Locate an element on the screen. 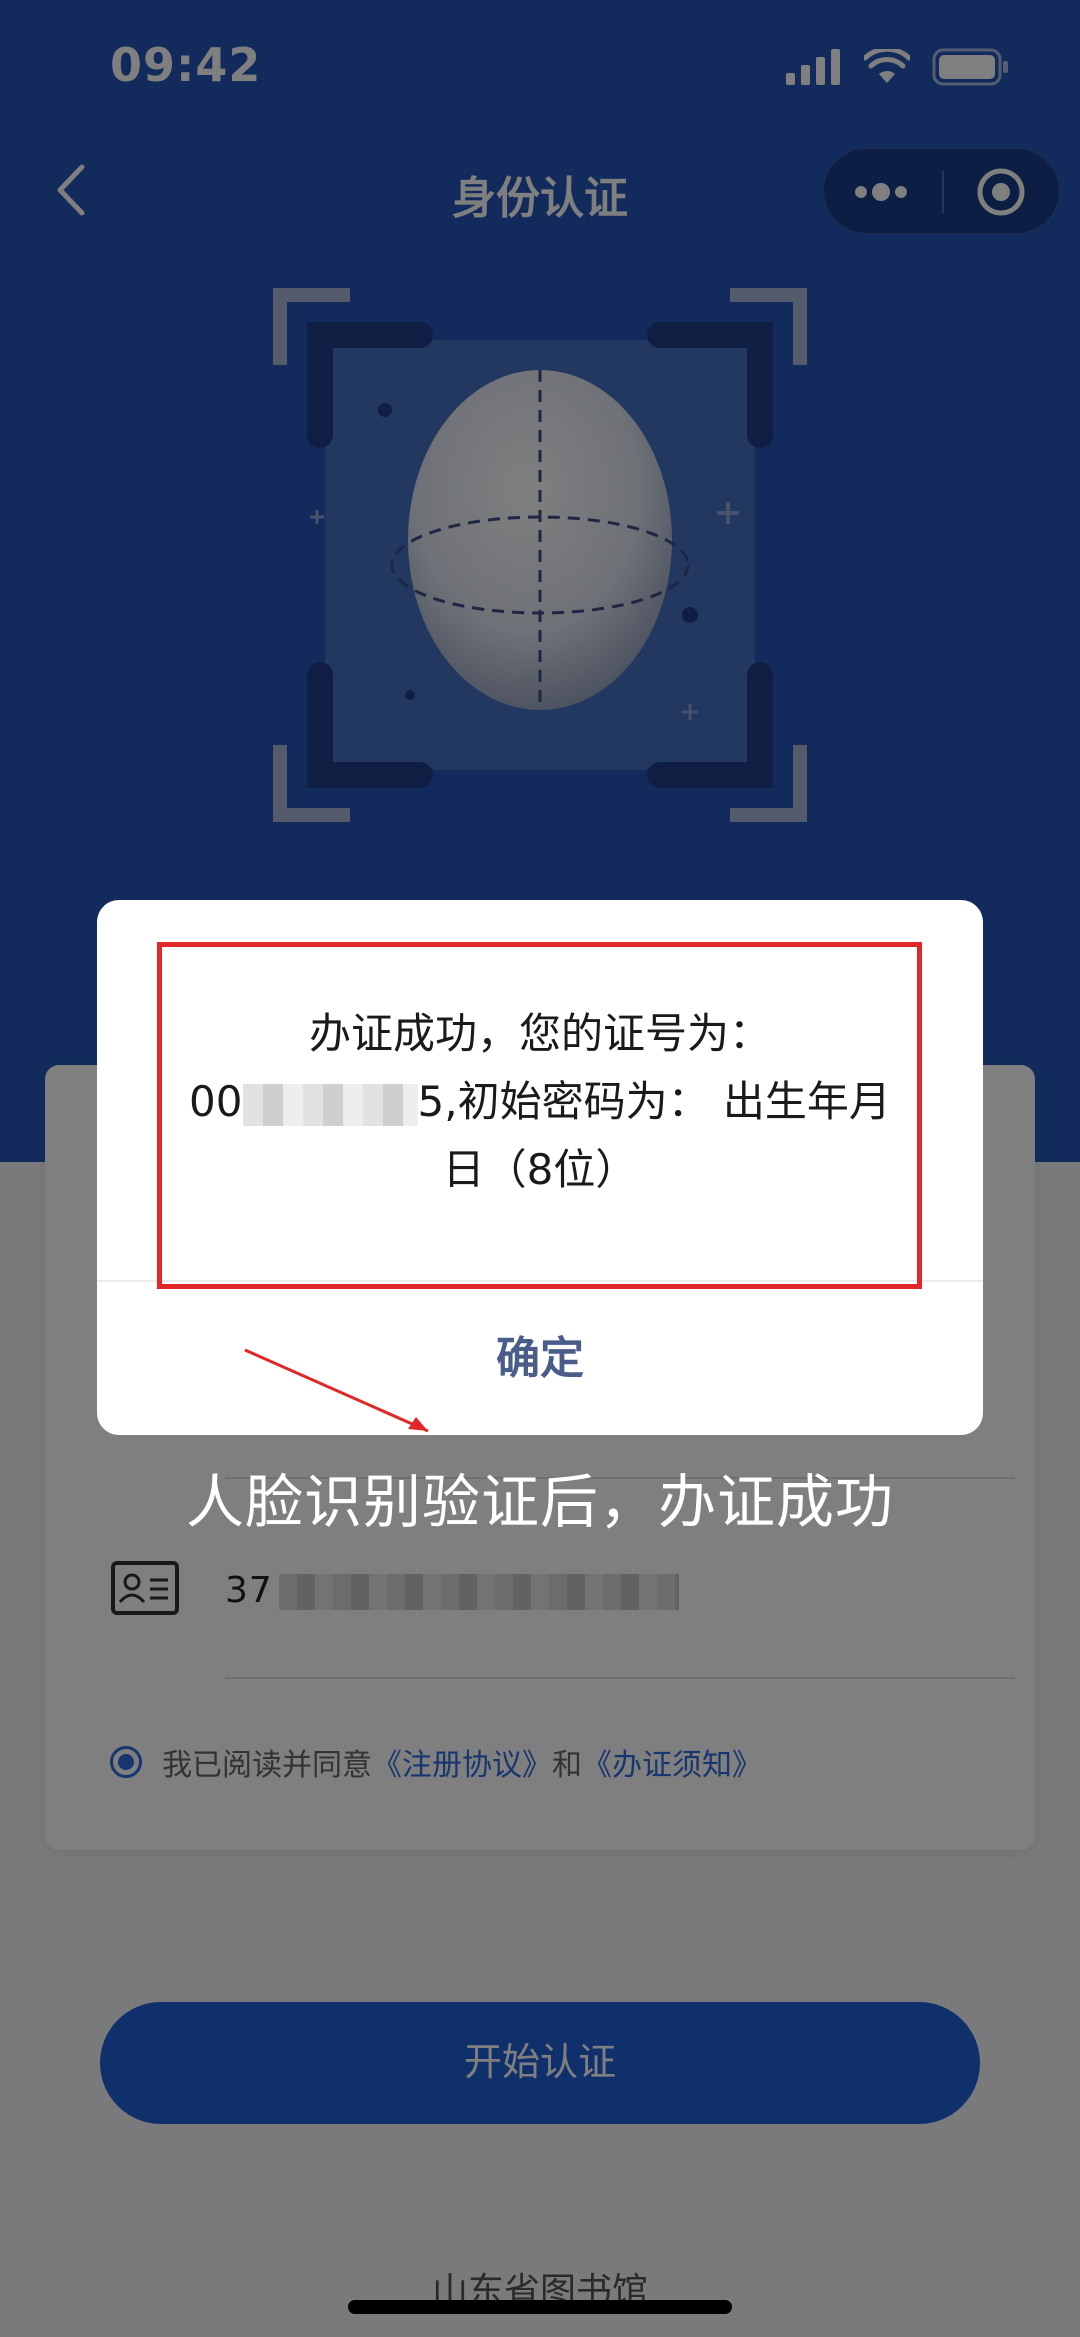  annotation-arrow-icon is located at coordinates (336, 1390).